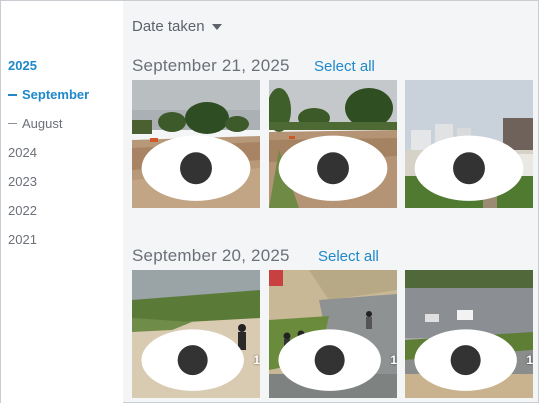 The image size is (539, 403). Describe the element at coordinates (22, 152) in the screenshot. I see `timeline-year-2024: 2024` at that location.